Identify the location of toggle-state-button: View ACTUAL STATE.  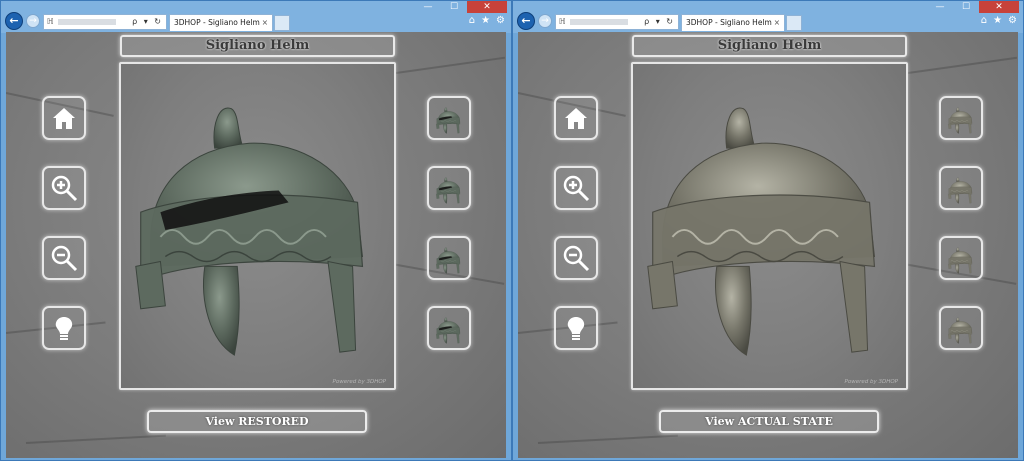
(769, 421).